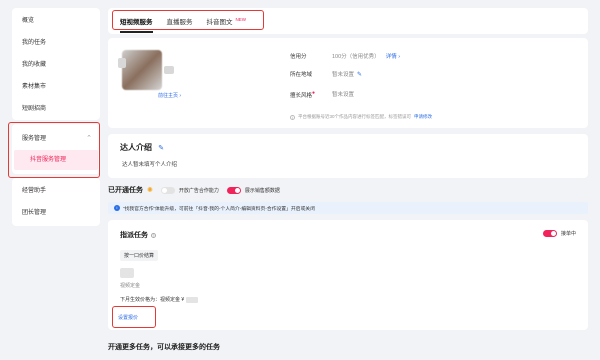 The height and width of the screenshot is (360, 600). Describe the element at coordinates (326, 74) in the screenshot. I see `region-row: 所在地域 暂未设置 ✎` at that location.